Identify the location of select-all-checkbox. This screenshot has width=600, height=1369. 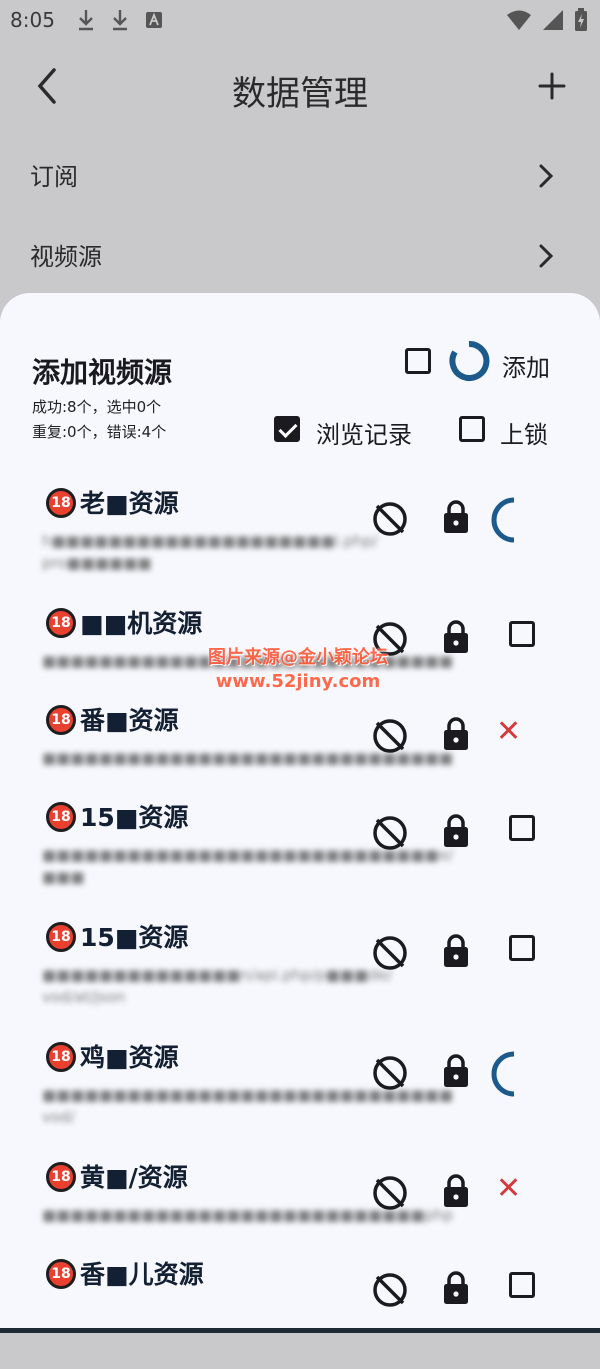
(418, 361).